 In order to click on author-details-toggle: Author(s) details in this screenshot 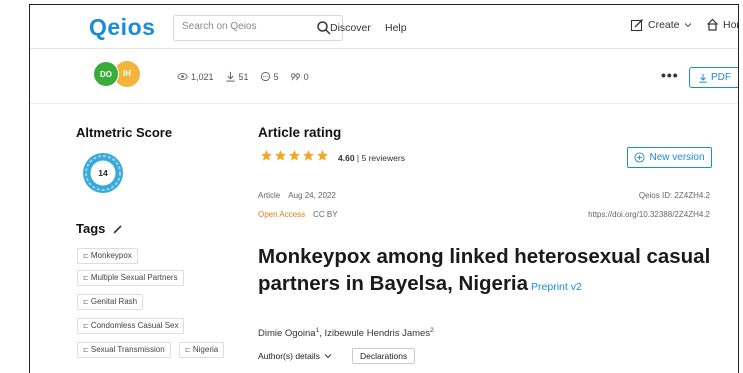, I will do `click(295, 356)`.